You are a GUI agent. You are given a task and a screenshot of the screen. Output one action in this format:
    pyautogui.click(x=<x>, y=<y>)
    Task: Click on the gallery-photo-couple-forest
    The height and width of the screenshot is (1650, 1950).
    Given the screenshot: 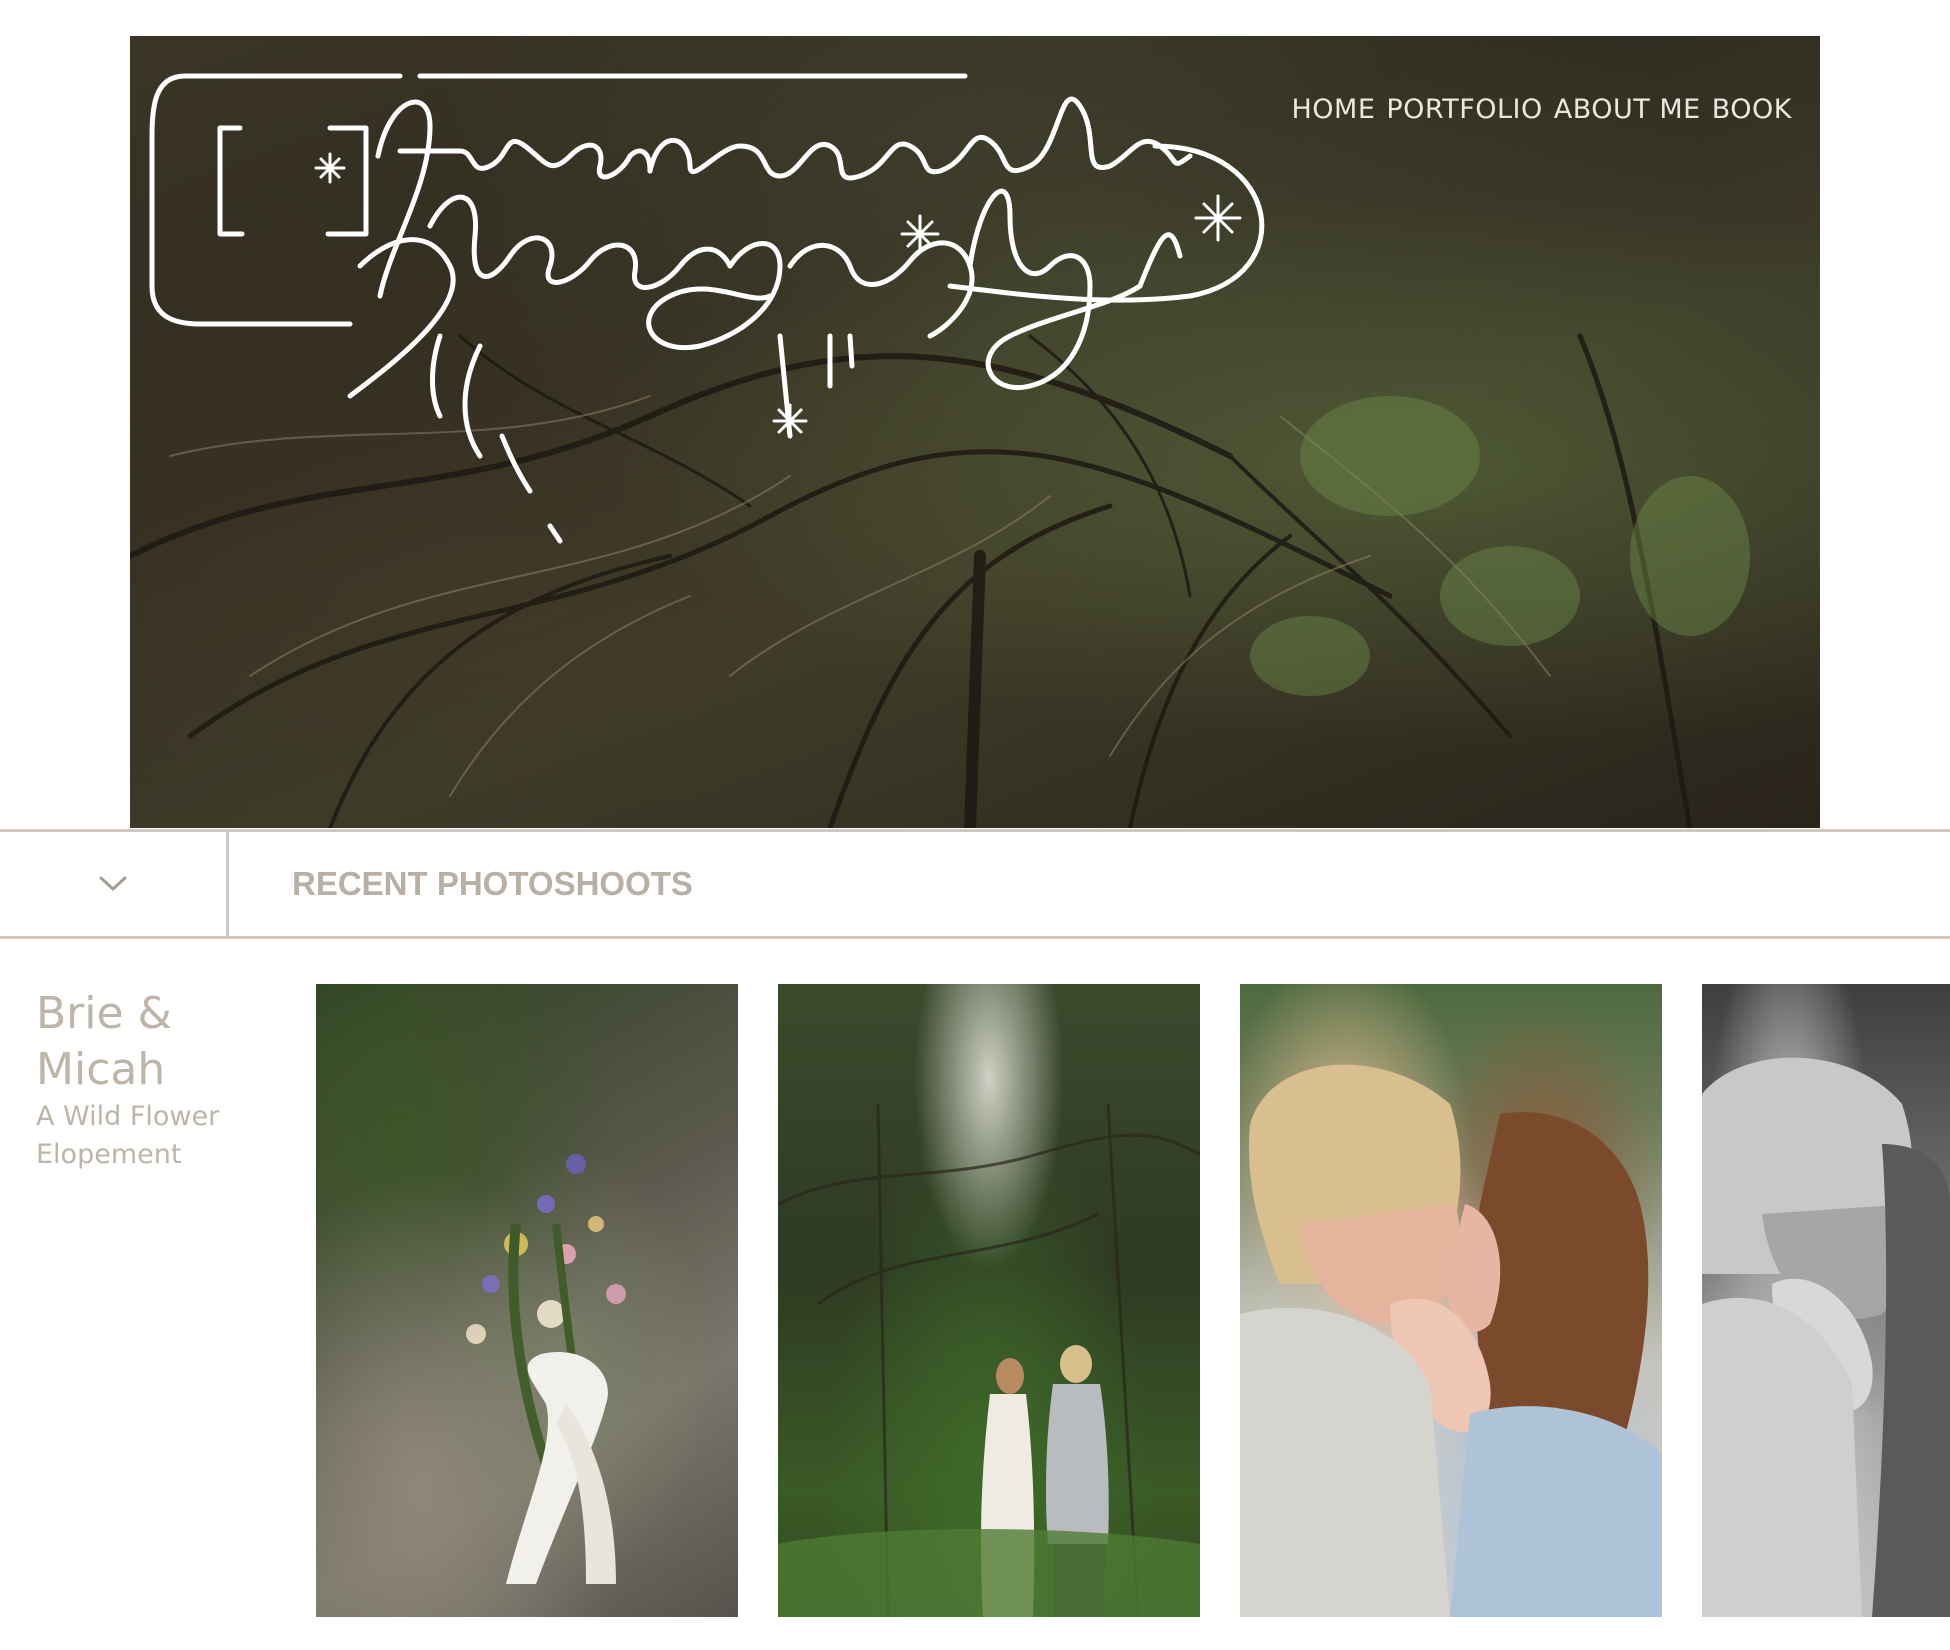 What is the action you would take?
    pyautogui.click(x=989, y=1300)
    